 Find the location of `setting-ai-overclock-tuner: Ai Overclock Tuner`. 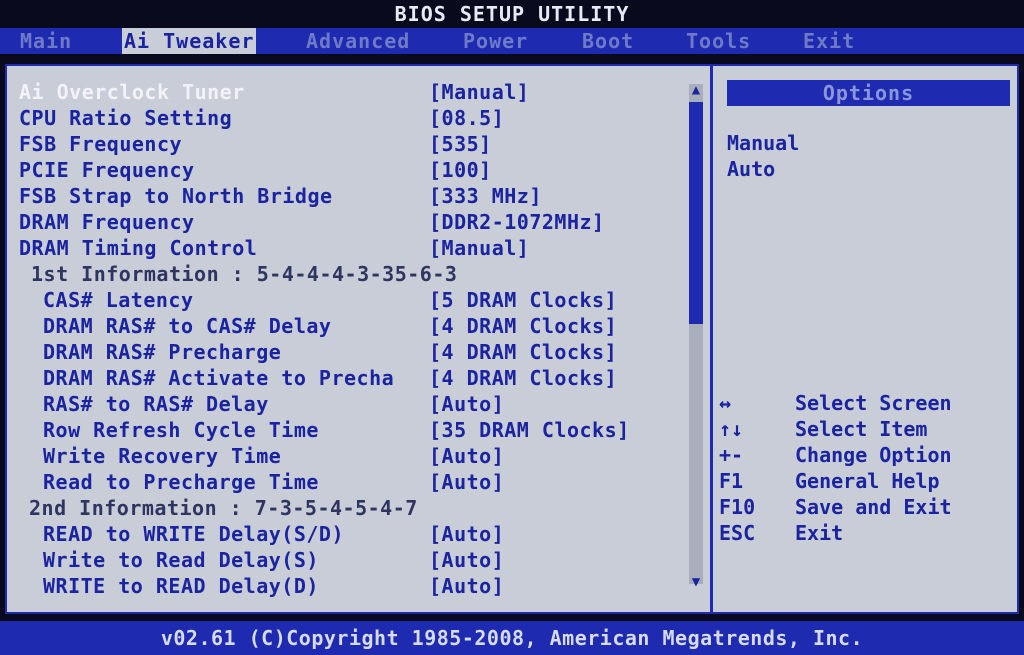

setting-ai-overclock-tuner: Ai Overclock Tuner is located at coordinates (132, 92).